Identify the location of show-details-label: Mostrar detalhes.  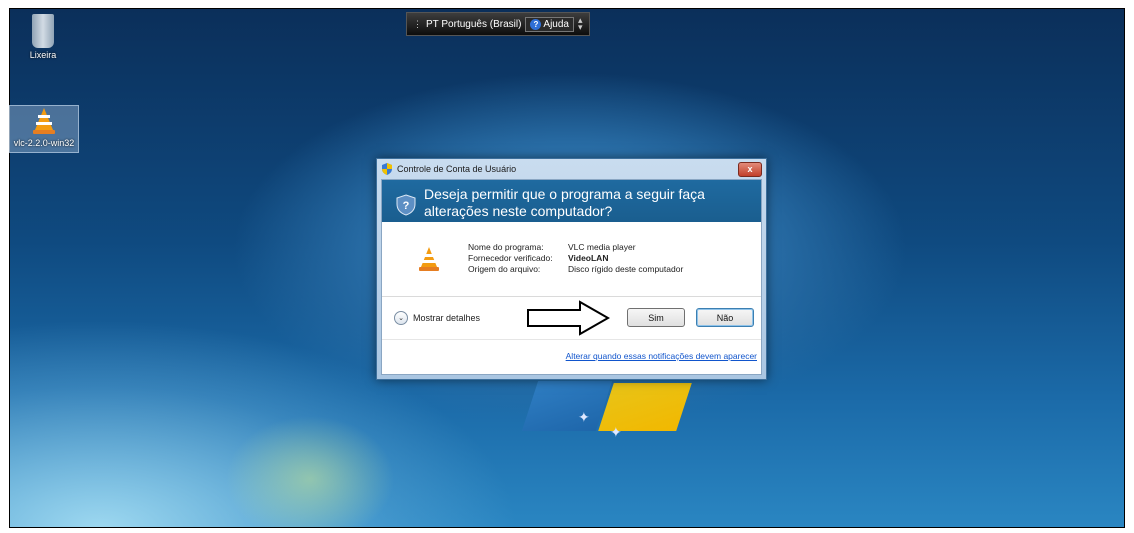
(446, 318).